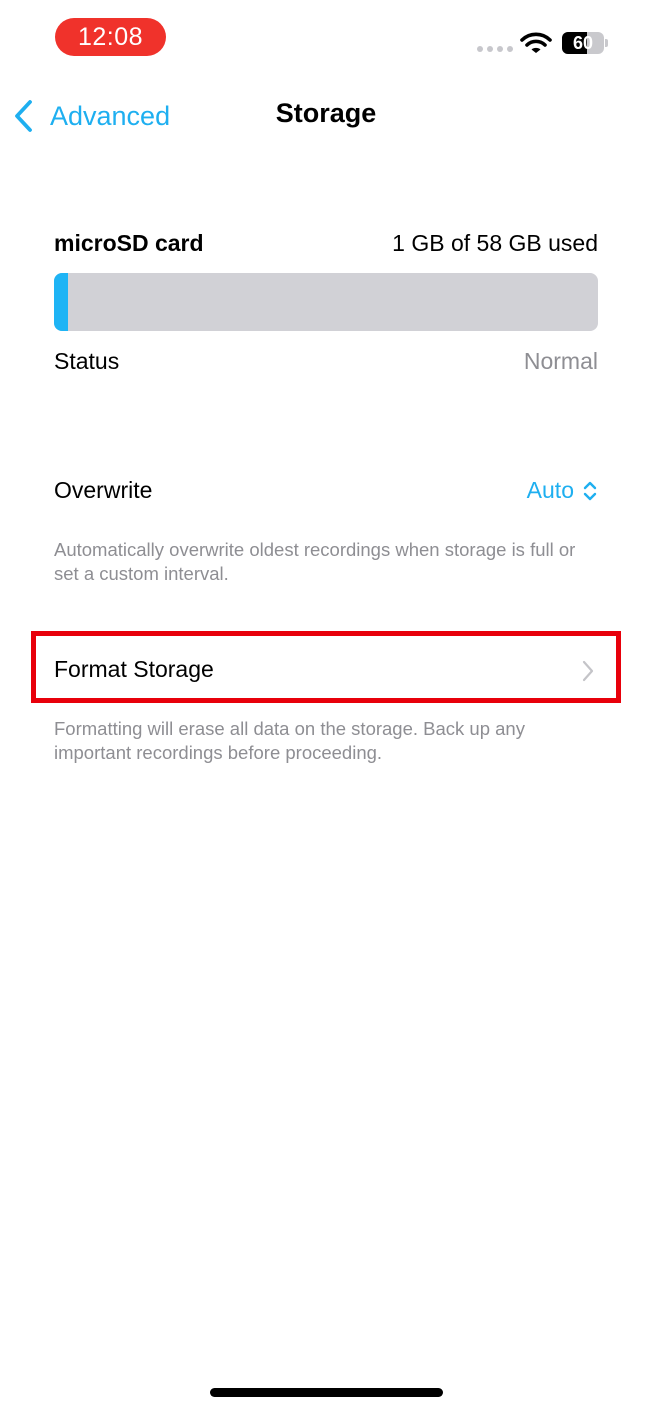 Image resolution: width=652 pixels, height=1410 pixels. Describe the element at coordinates (129, 243) in the screenshot. I see `storage-name: microSD card` at that location.